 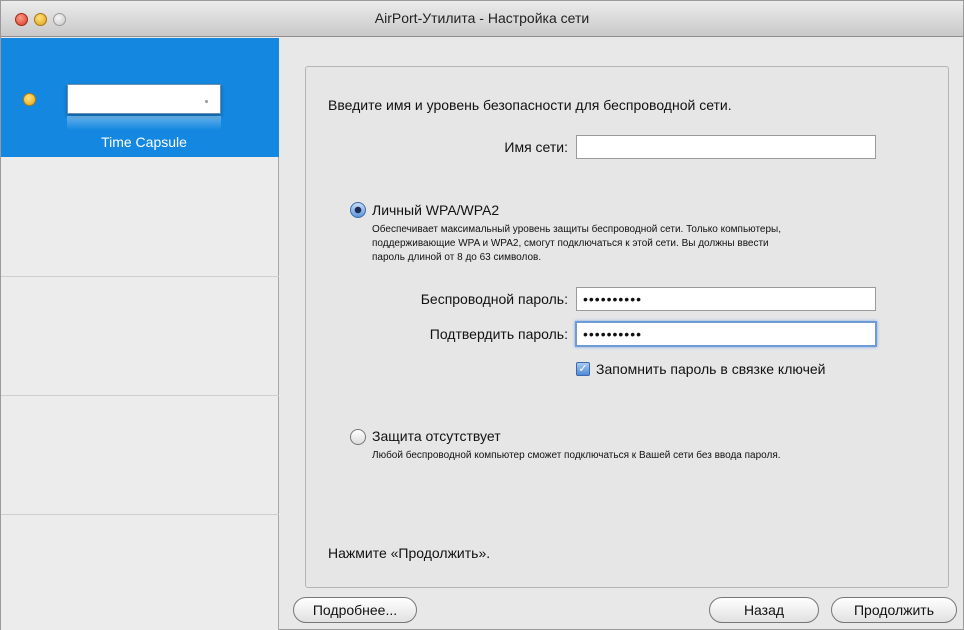 What do you see at coordinates (583, 369) in the screenshot?
I see `keychain-checkbox: ✓` at bounding box center [583, 369].